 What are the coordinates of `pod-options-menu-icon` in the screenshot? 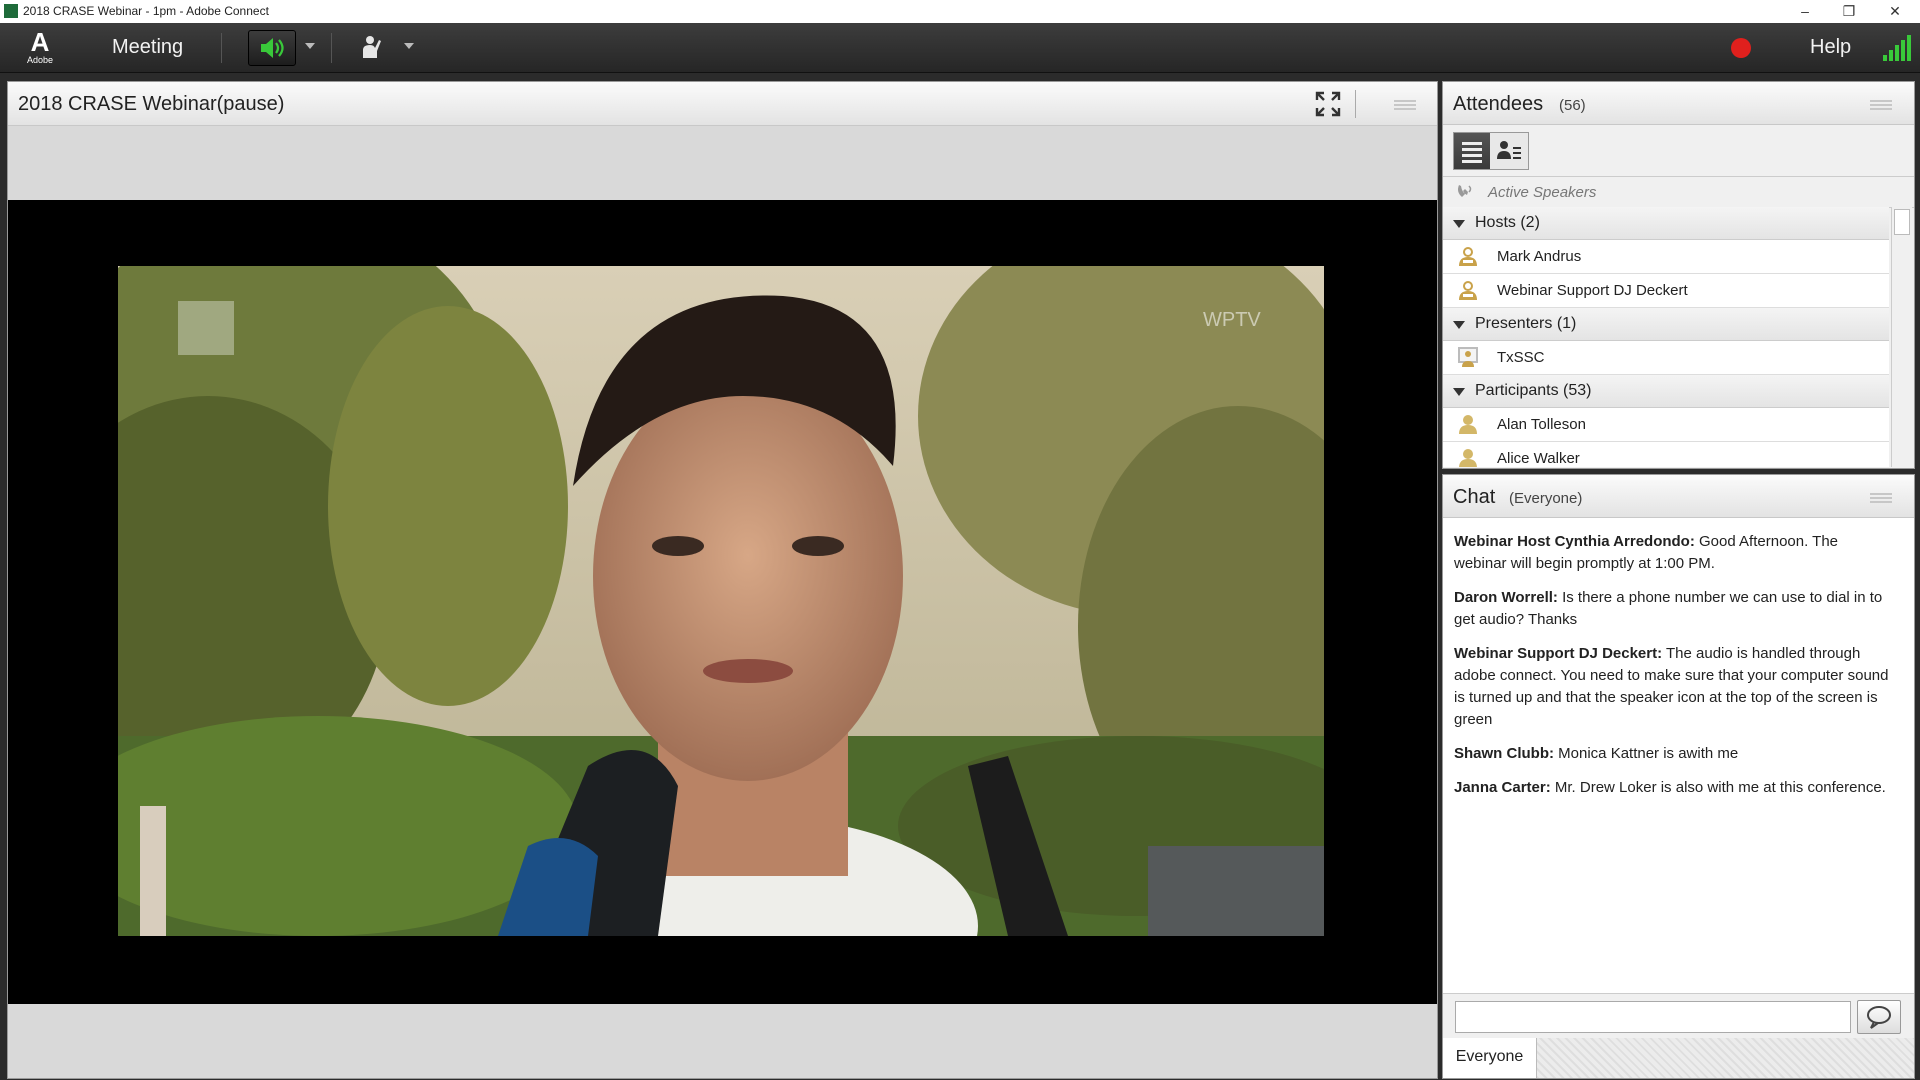 It's located at (1405, 105).